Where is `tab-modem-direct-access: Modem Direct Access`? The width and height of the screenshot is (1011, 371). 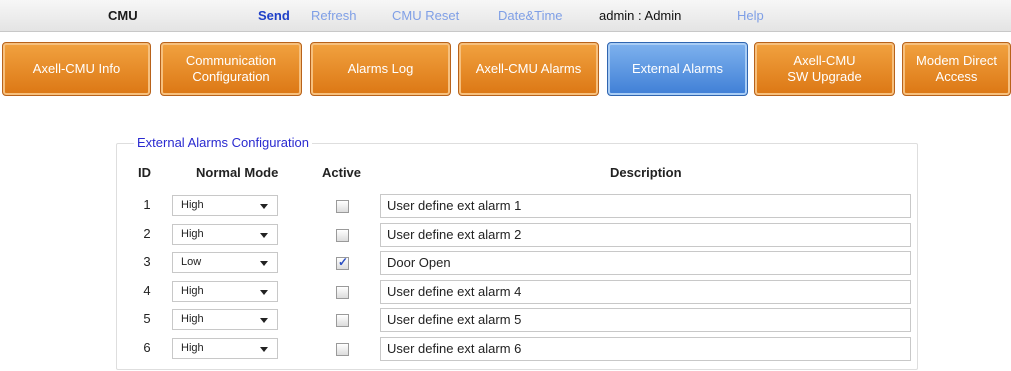
tab-modem-direct-access: Modem Direct Access is located at coordinates (956, 69).